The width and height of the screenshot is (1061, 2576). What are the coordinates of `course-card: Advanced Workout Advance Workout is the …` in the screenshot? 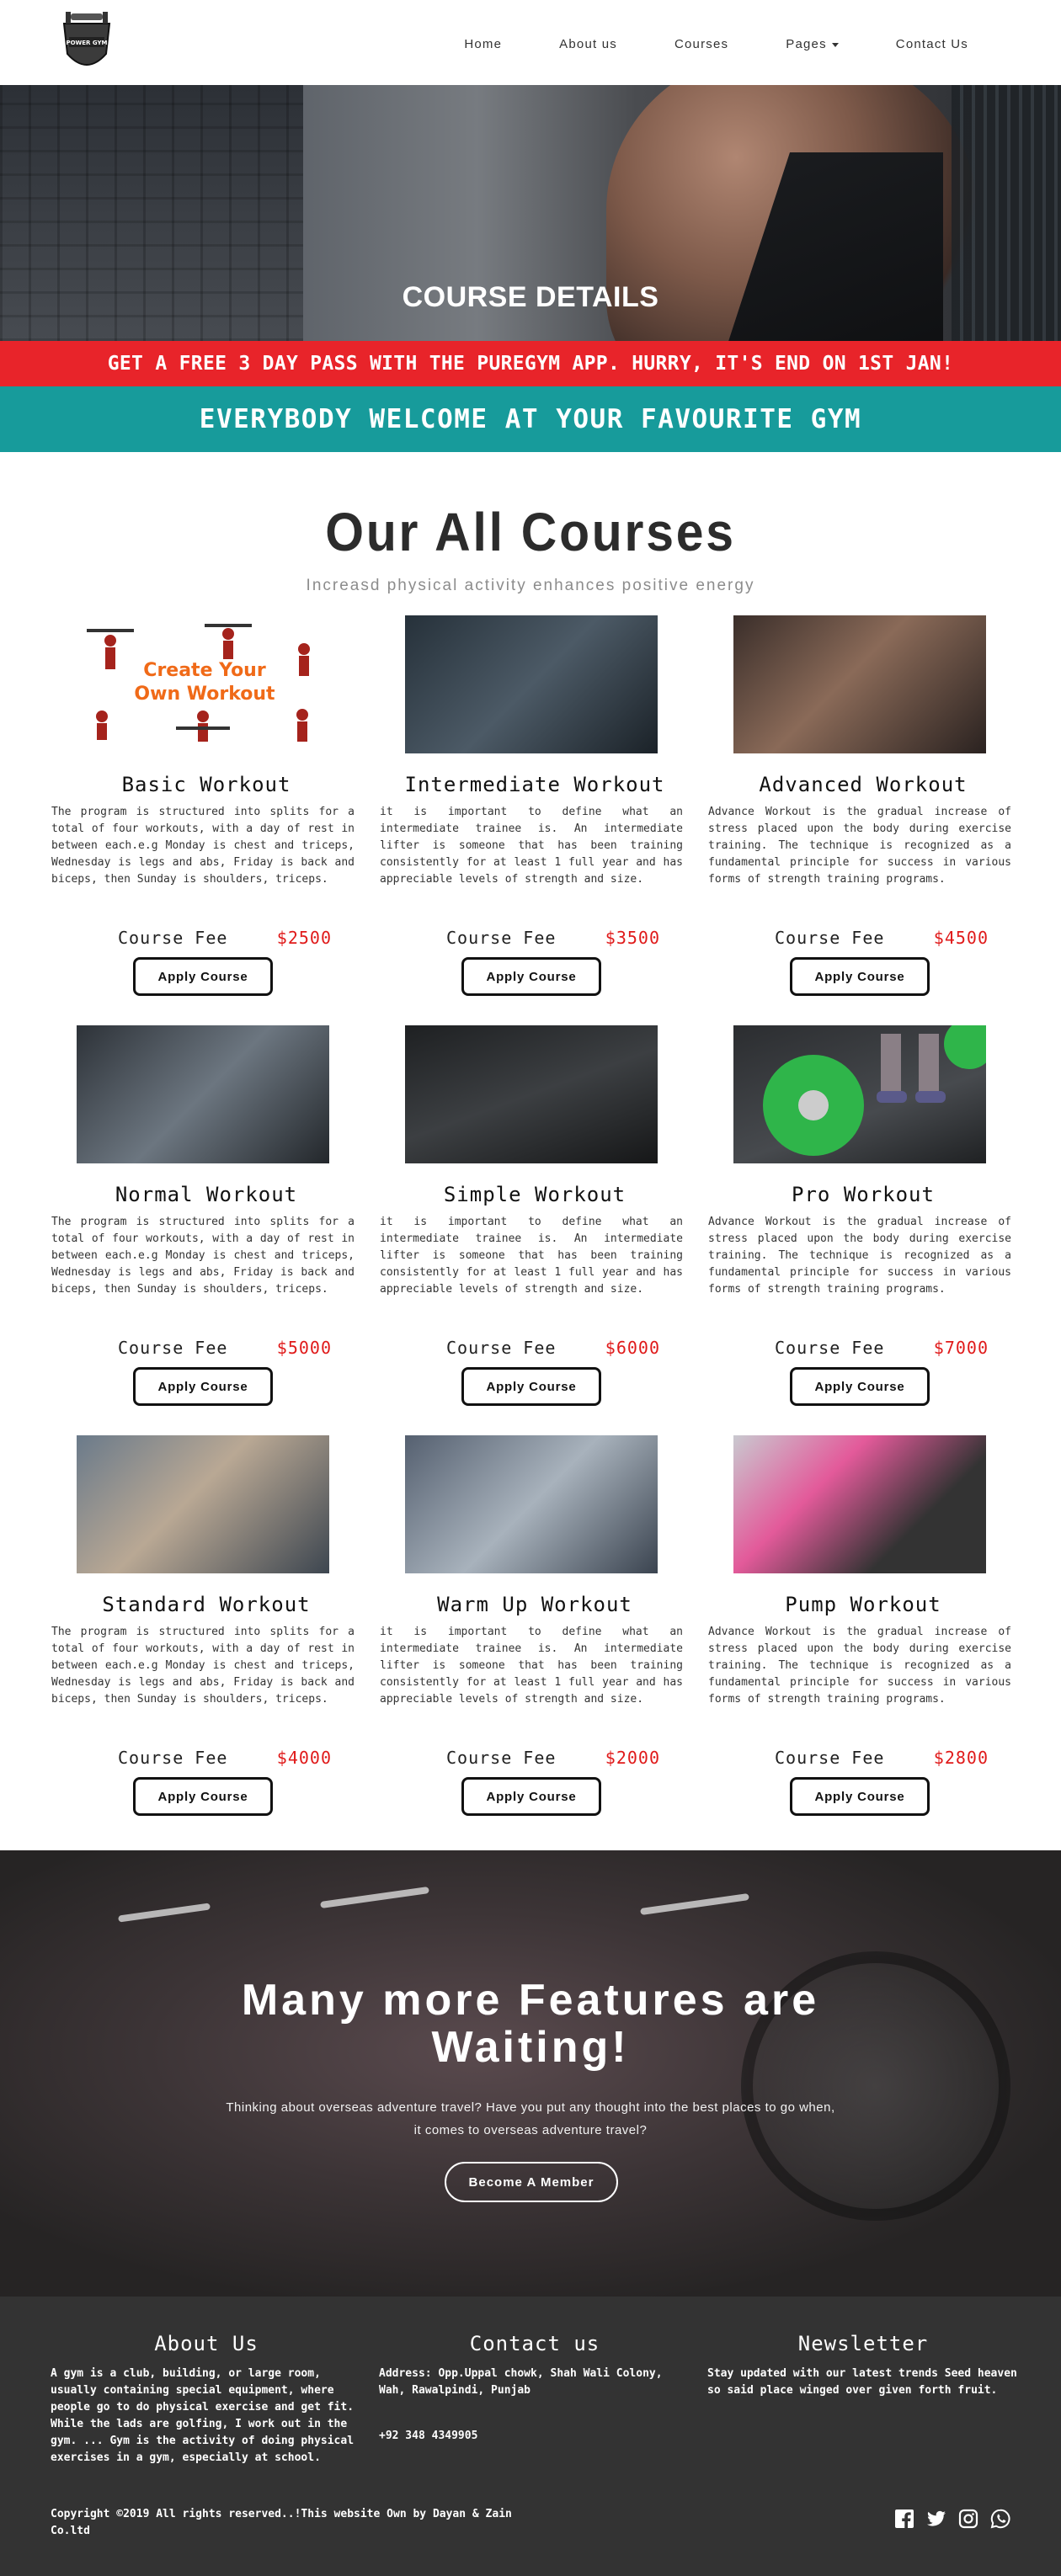 It's located at (863, 820).